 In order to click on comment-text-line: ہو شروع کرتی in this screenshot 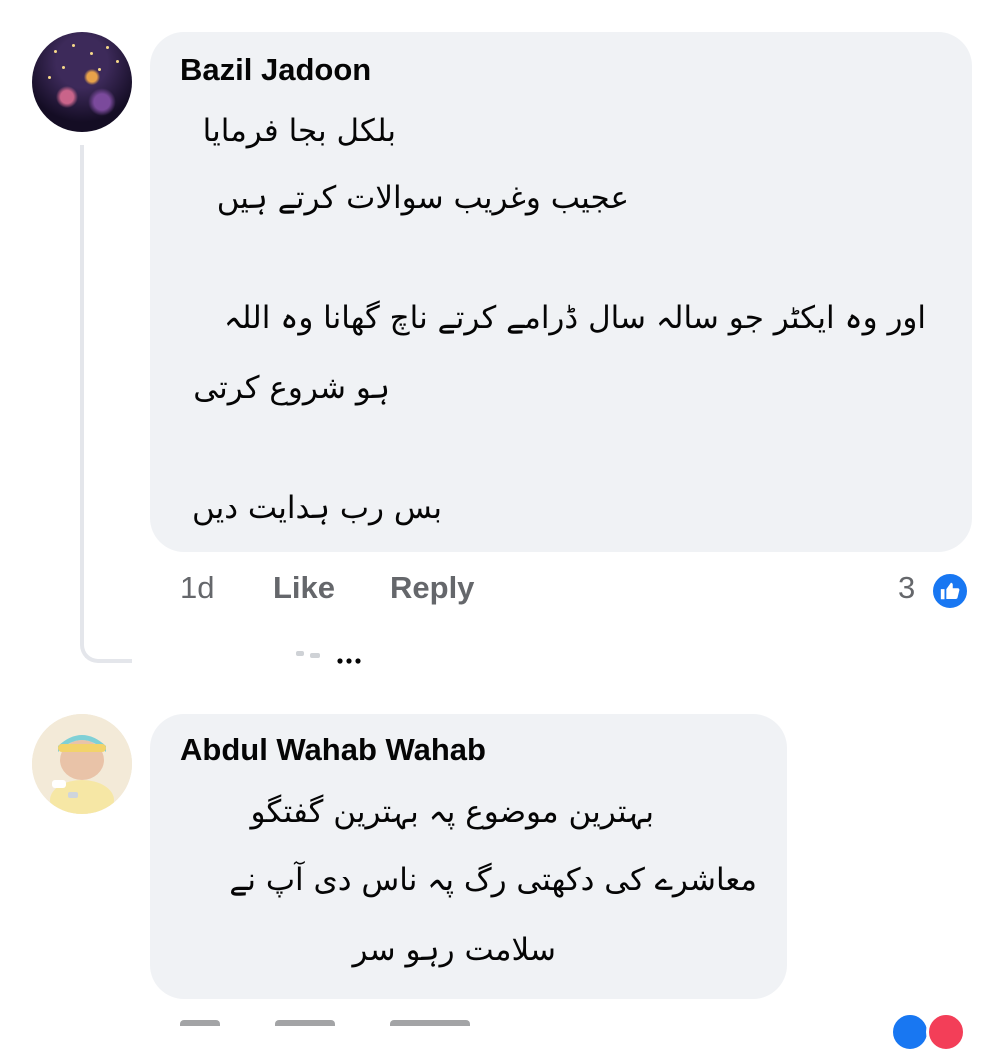, I will do `click(291, 388)`.